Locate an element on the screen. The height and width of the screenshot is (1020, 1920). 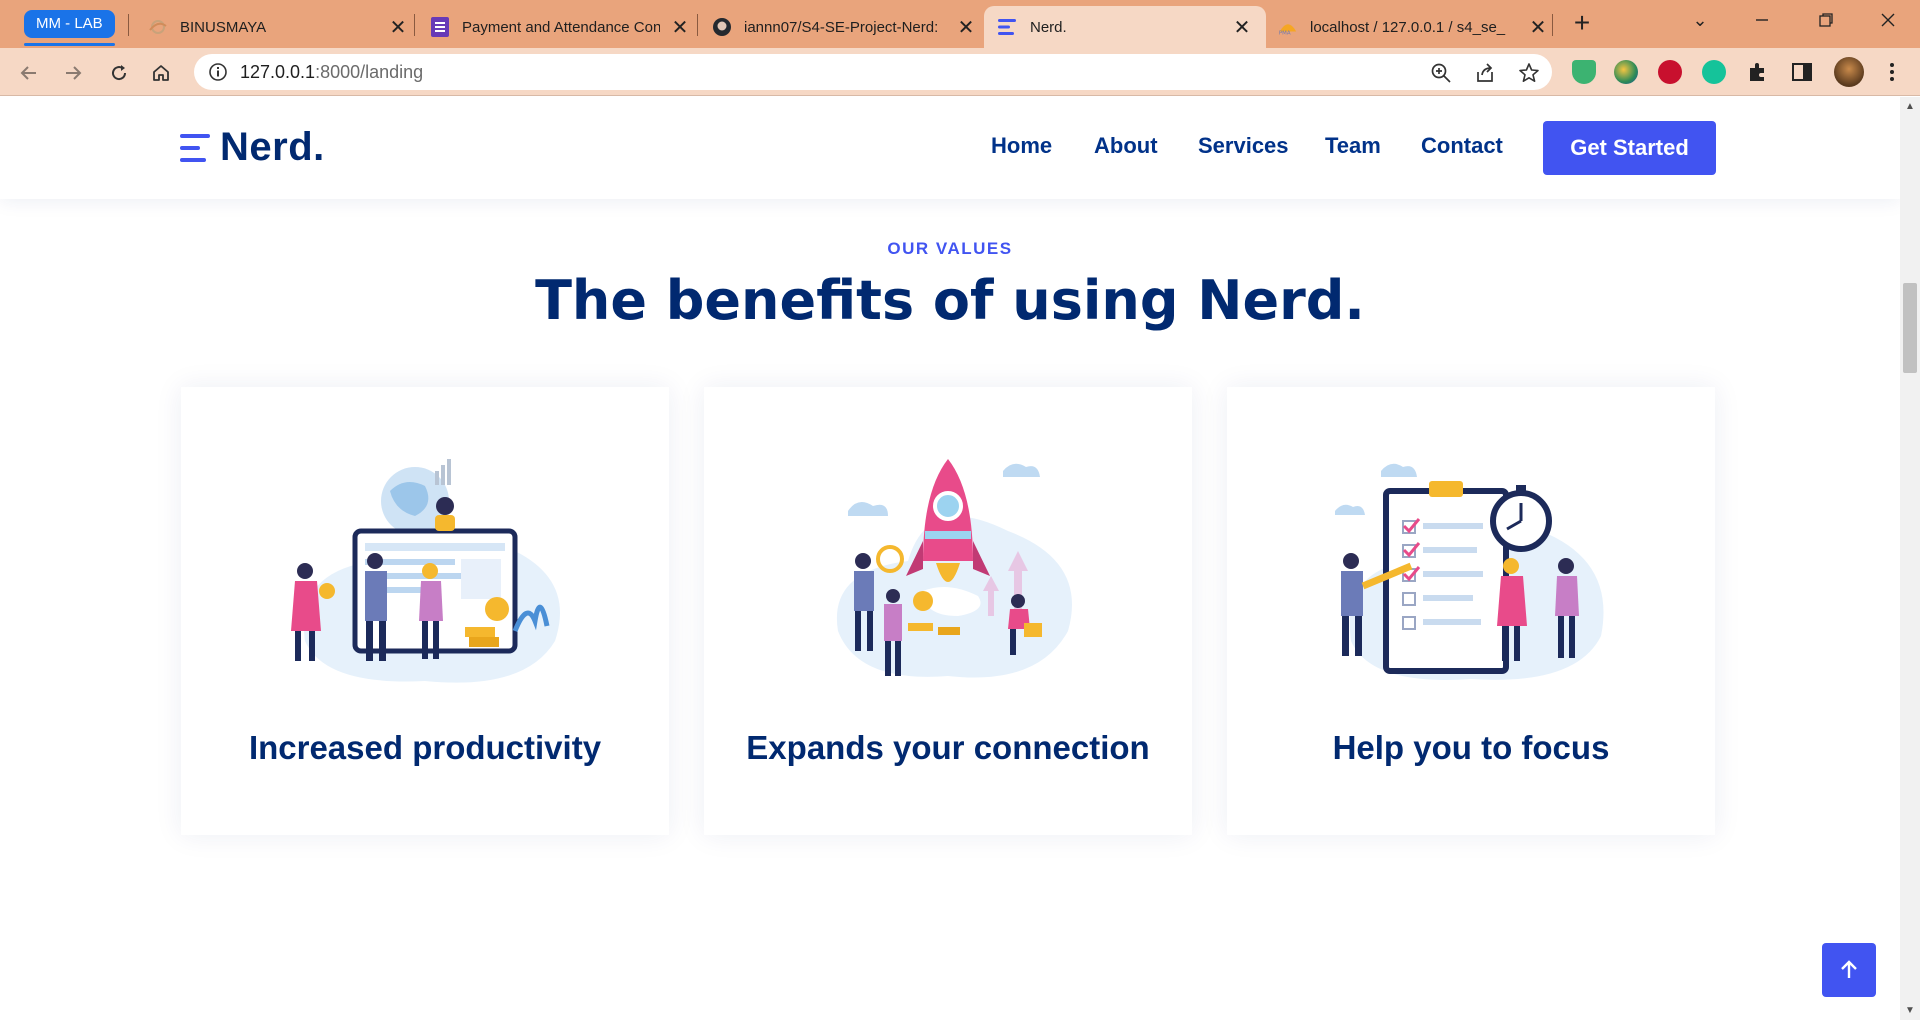
zoom-icon is located at coordinates (1441, 73).